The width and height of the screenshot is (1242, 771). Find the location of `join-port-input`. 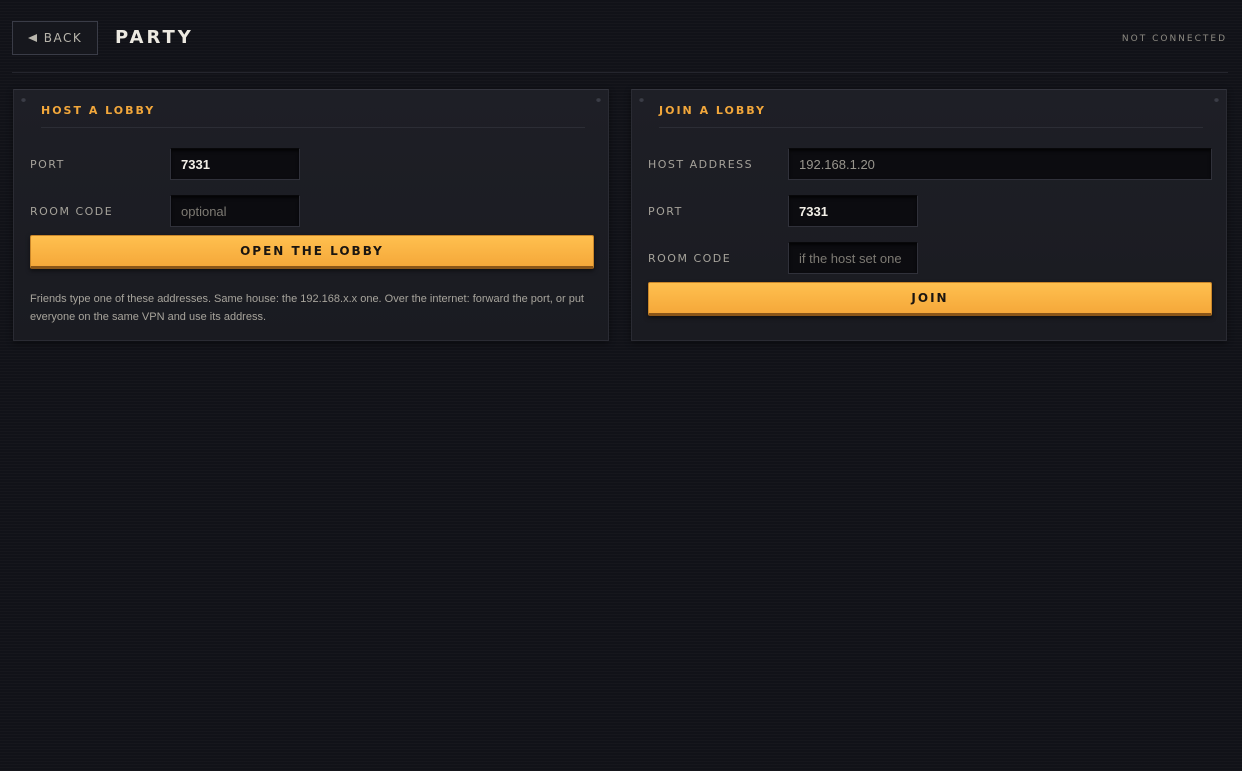

join-port-input is located at coordinates (853, 211).